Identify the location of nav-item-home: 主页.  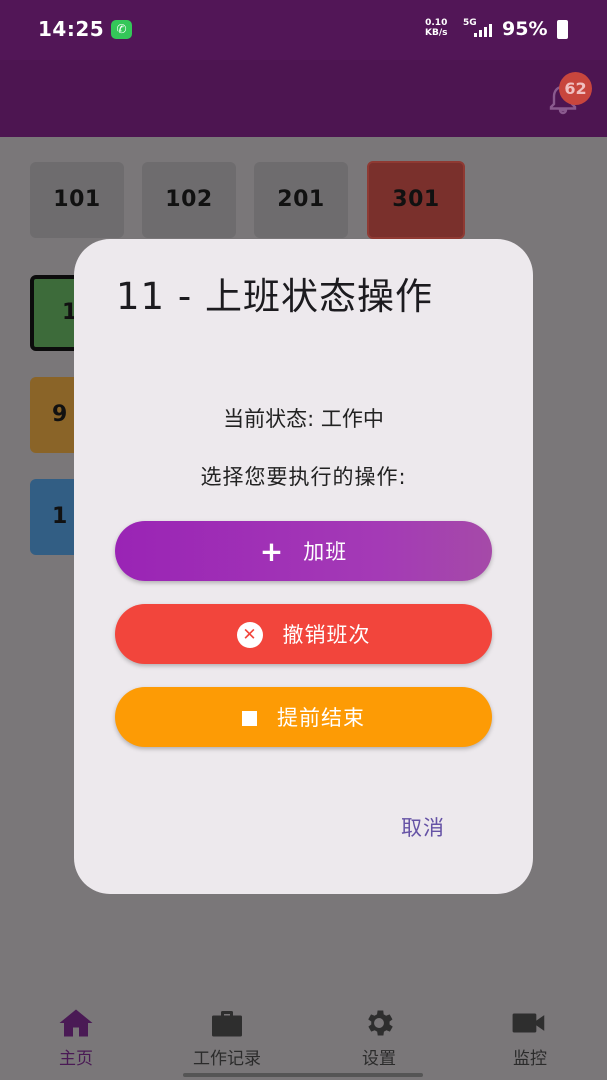
(76, 1029).